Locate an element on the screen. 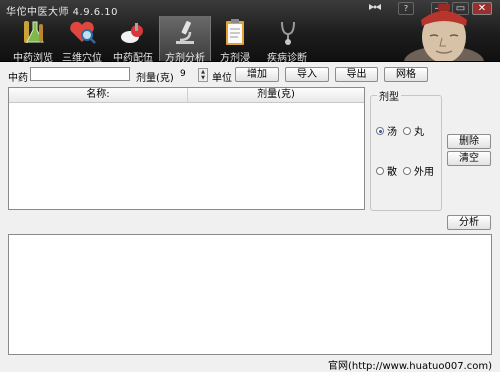 The height and width of the screenshot is (372, 500). delete-button: 删除 is located at coordinates (469, 141).